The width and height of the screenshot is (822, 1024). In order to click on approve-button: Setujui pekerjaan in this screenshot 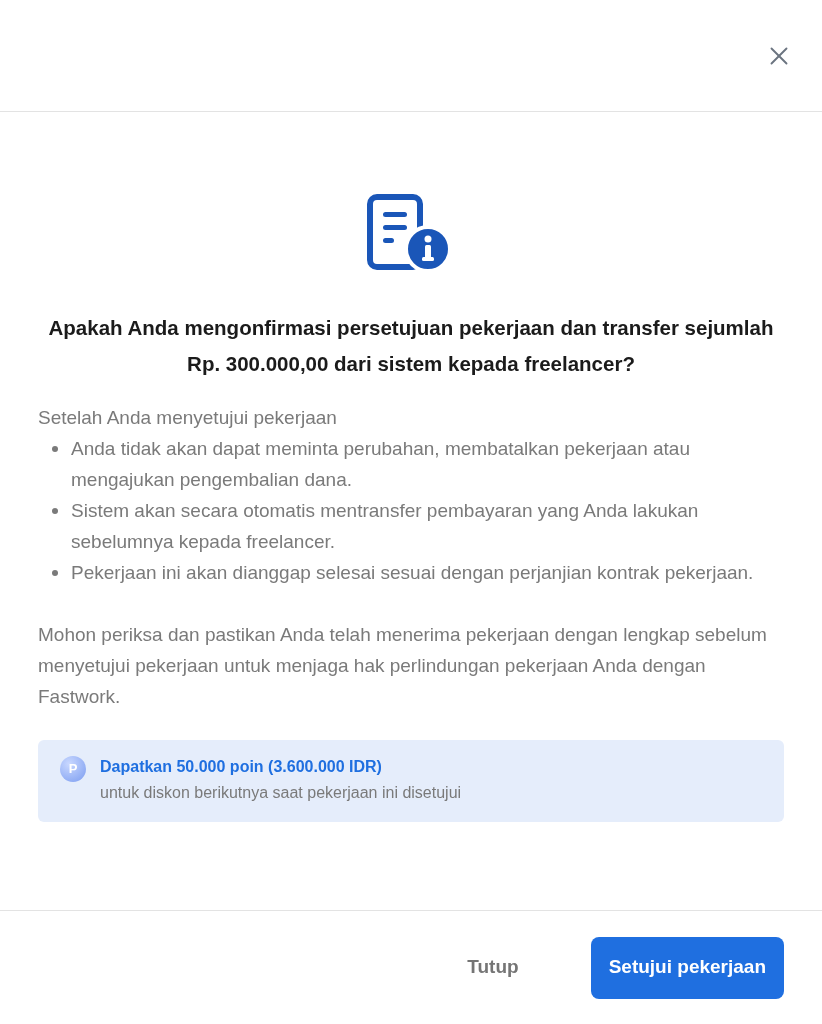, I will do `click(687, 967)`.